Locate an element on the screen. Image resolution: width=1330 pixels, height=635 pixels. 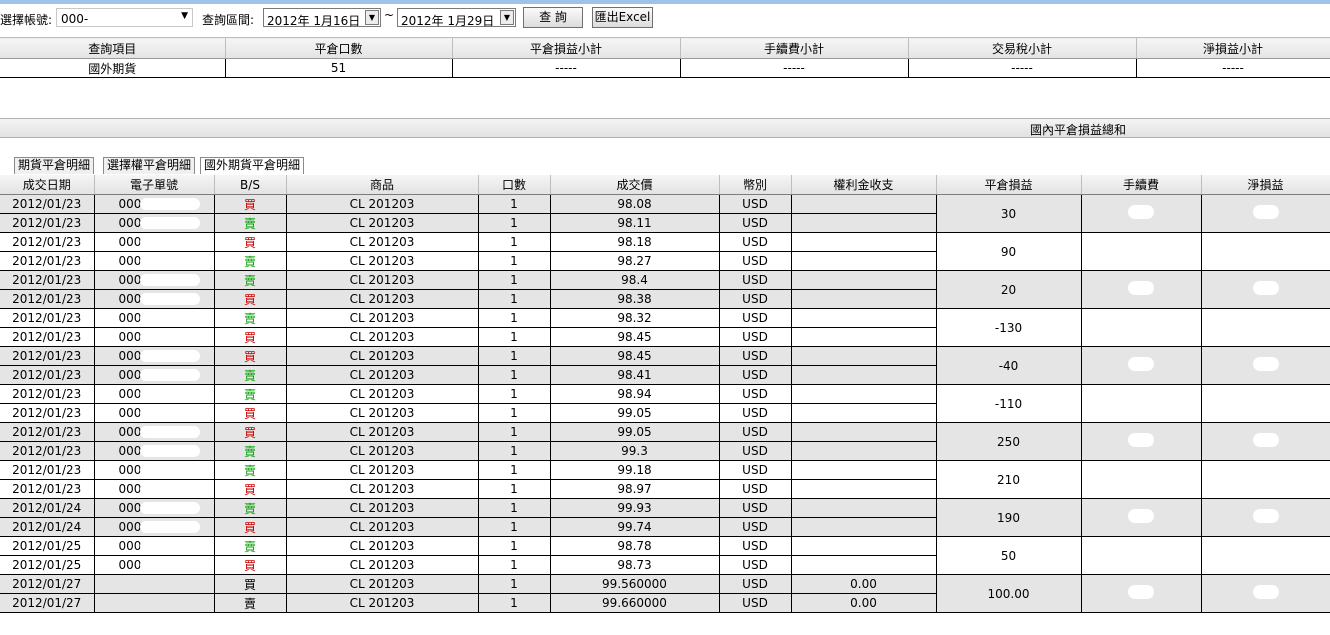
table-row: 2012/01/23 000- 賣 CL 201203 1 98.94 USD -110 is located at coordinates (665, 403).